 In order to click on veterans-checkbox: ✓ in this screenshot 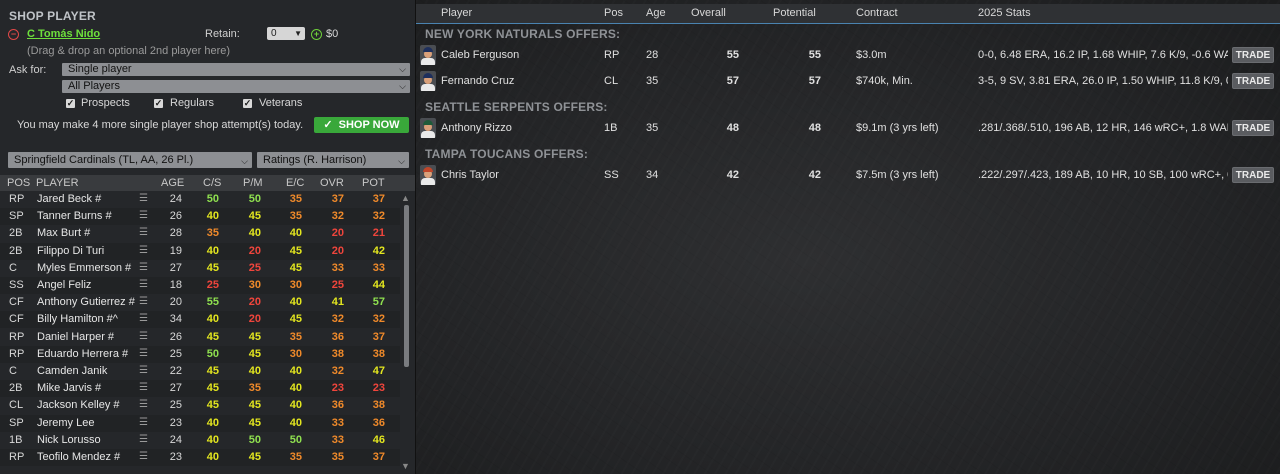, I will do `click(247, 103)`.